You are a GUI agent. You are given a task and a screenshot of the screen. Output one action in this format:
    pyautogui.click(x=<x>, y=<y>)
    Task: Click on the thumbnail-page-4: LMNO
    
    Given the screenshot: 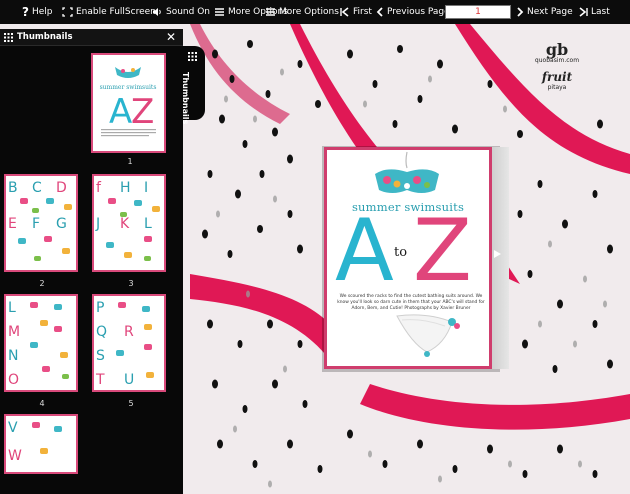 What is the action you would take?
    pyautogui.click(x=41, y=343)
    